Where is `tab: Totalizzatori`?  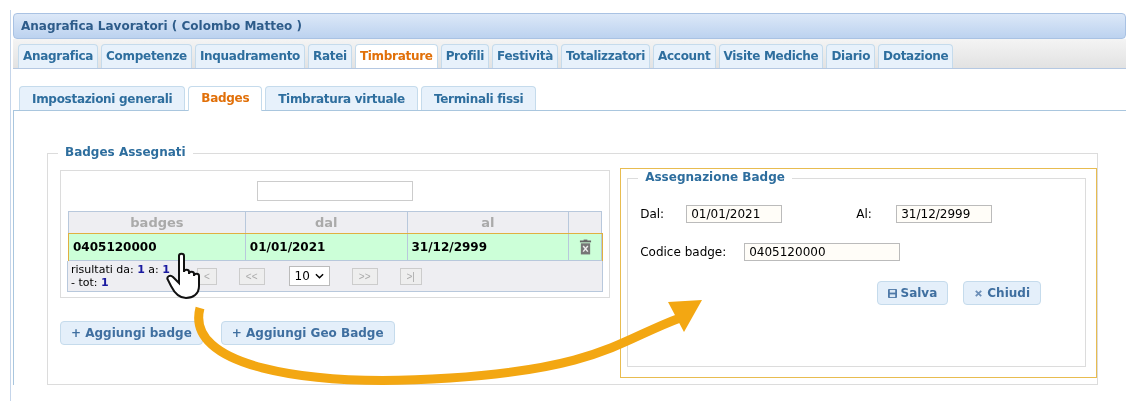
tab: Totalizzatori is located at coordinates (605, 56).